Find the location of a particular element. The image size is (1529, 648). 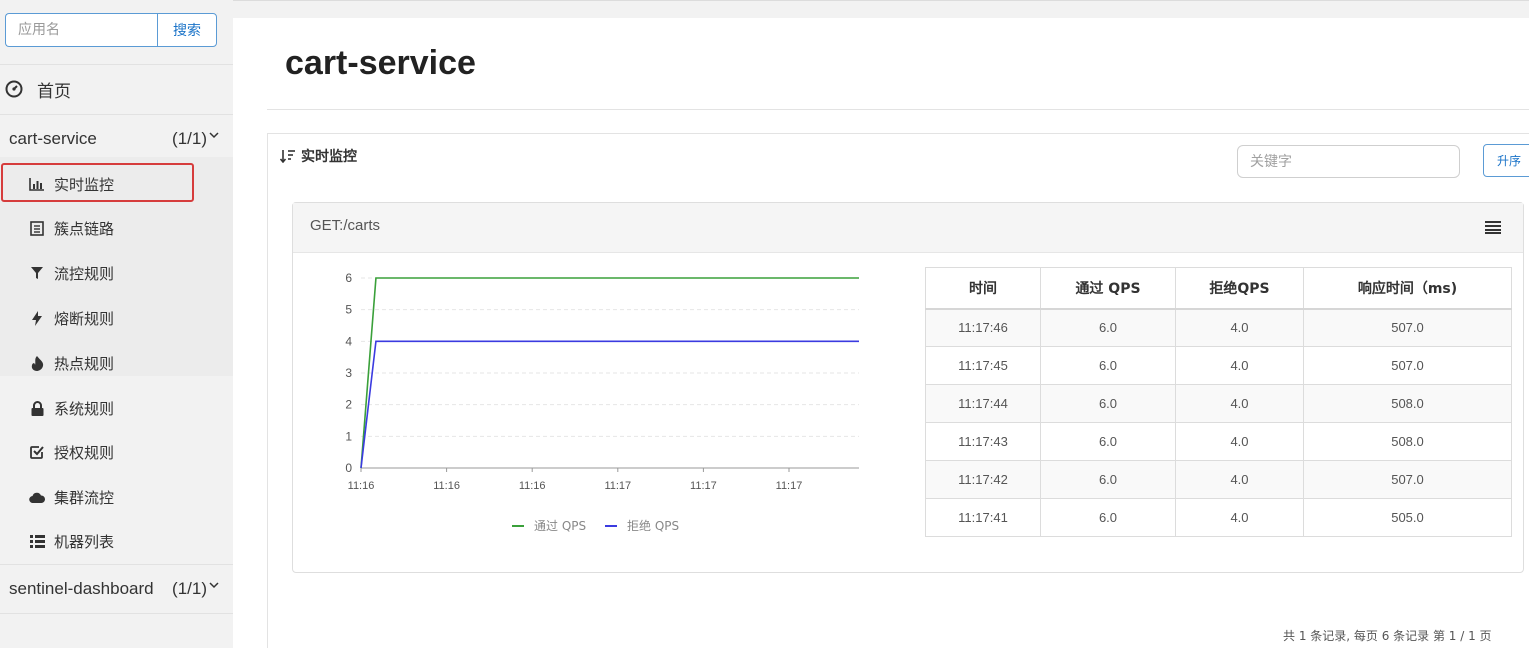

y-tick-label: 2 is located at coordinates (348, 405).